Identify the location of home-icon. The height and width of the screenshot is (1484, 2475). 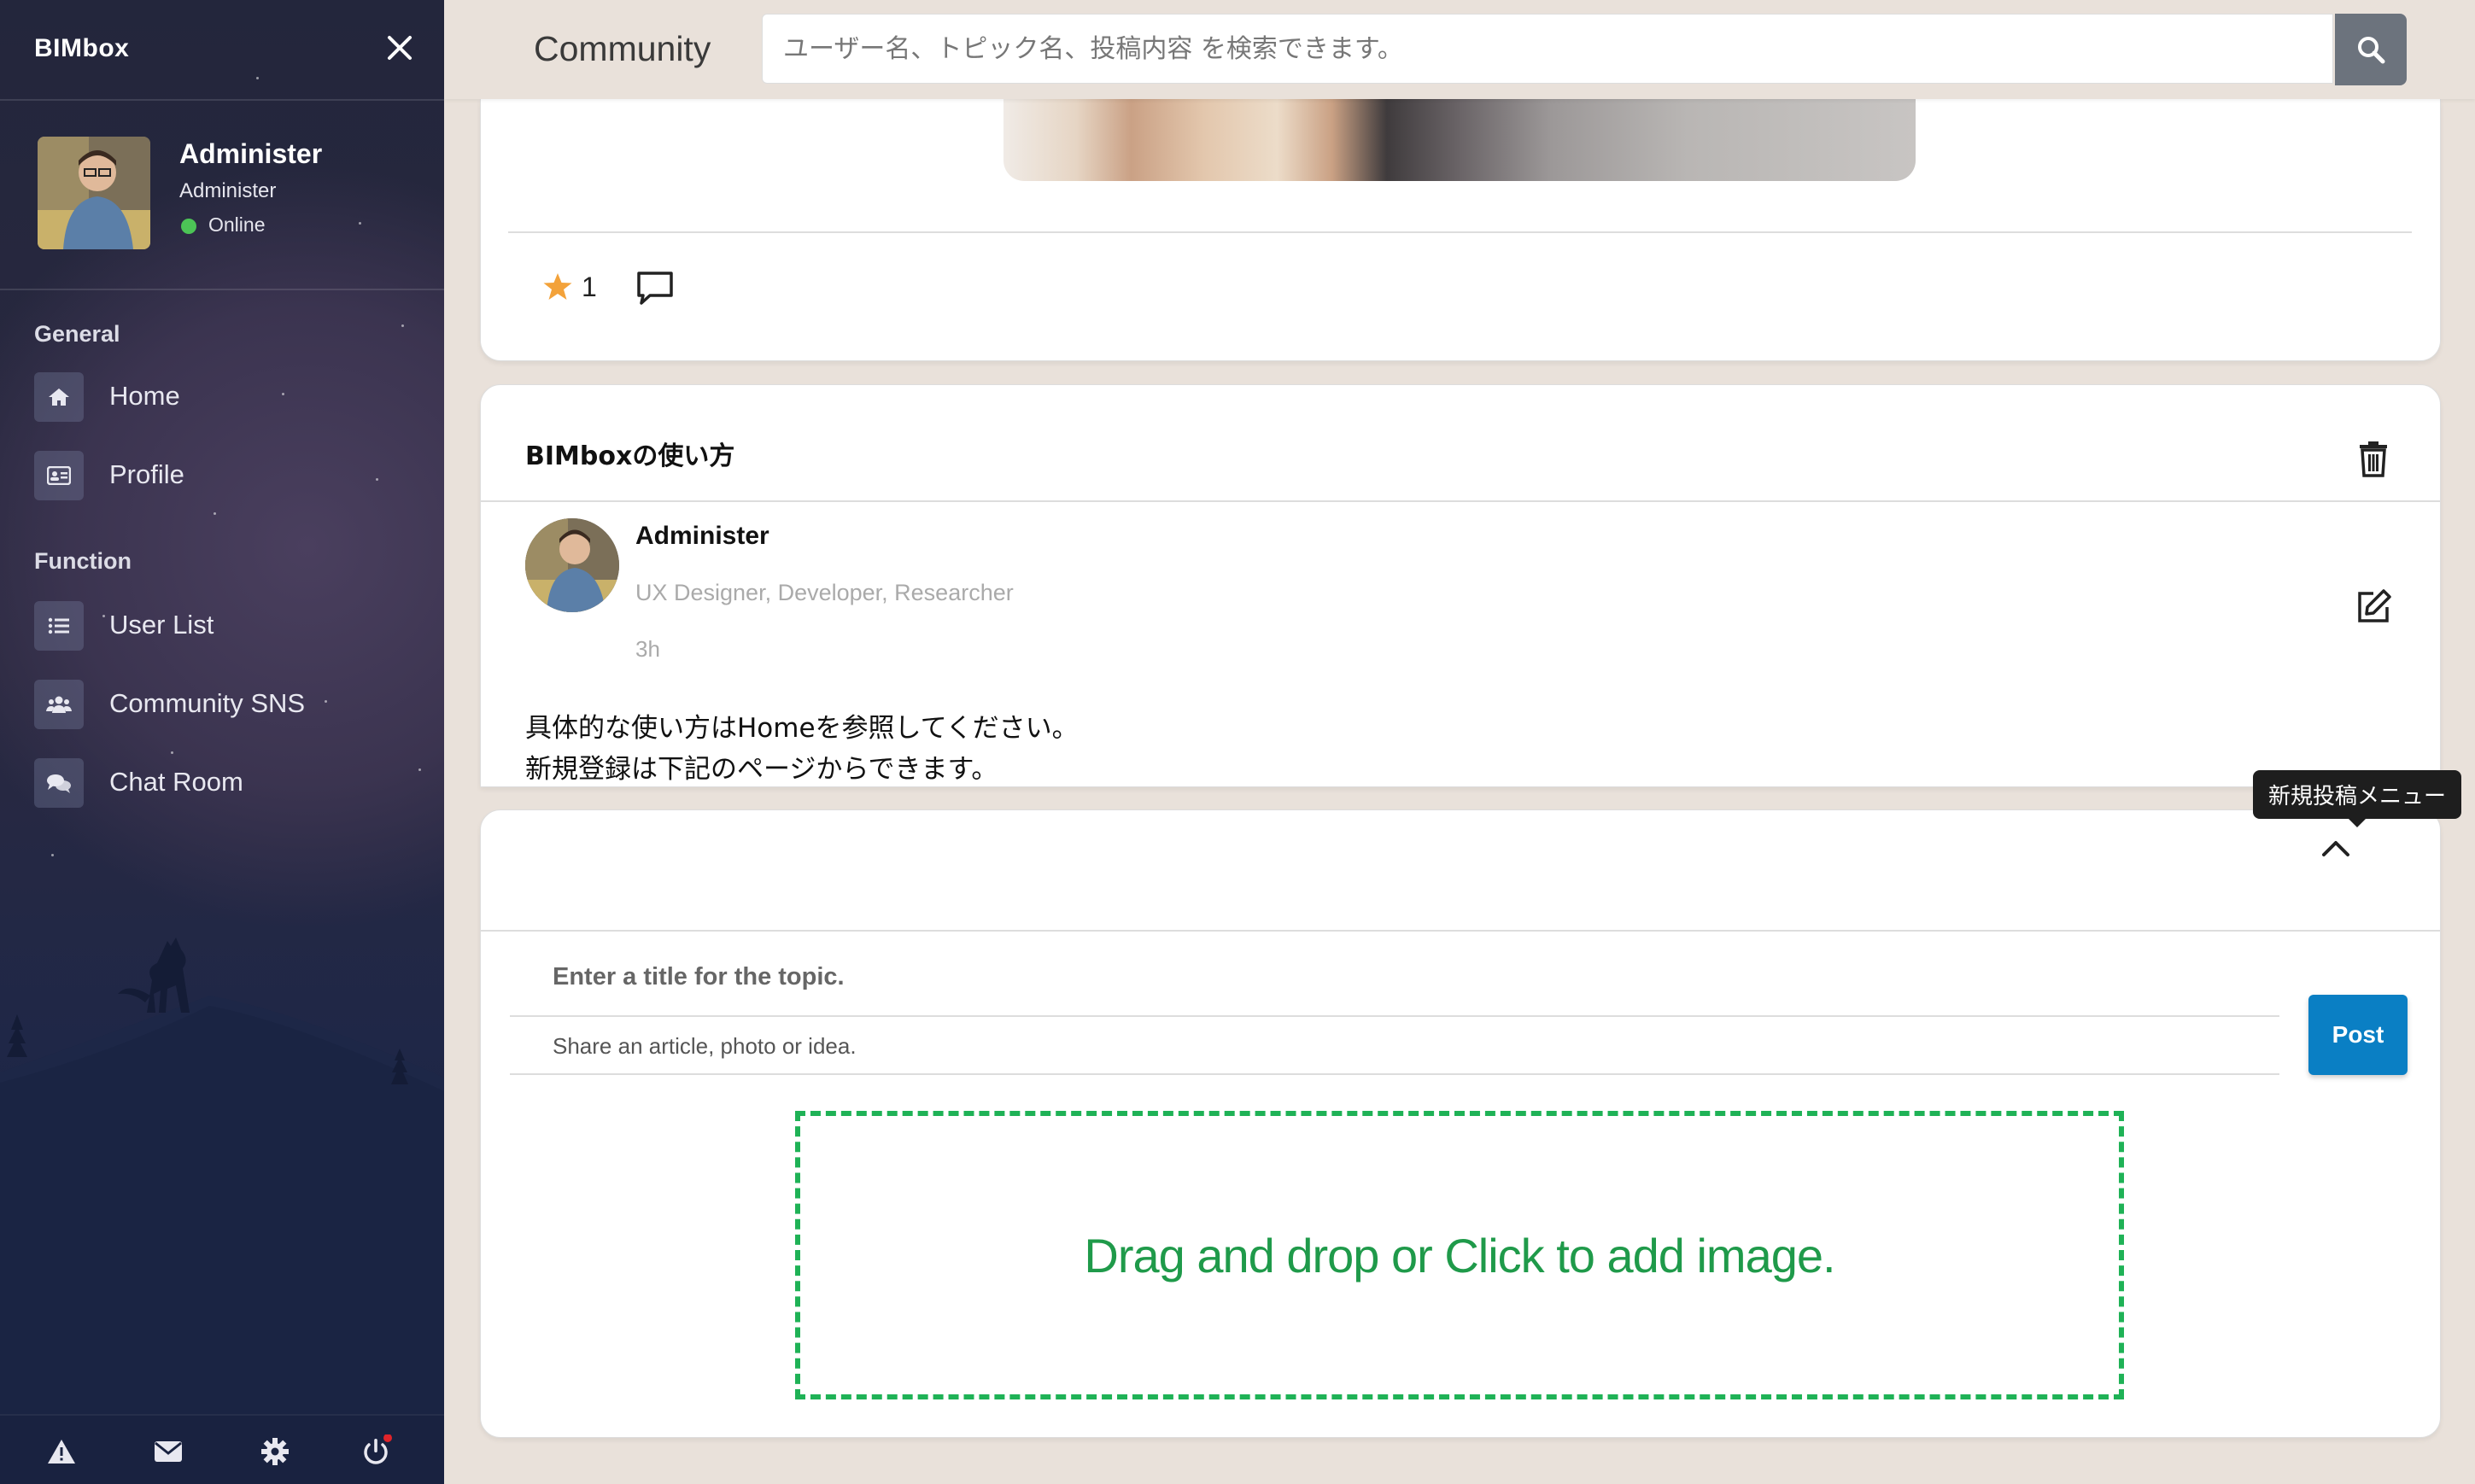
(59, 397).